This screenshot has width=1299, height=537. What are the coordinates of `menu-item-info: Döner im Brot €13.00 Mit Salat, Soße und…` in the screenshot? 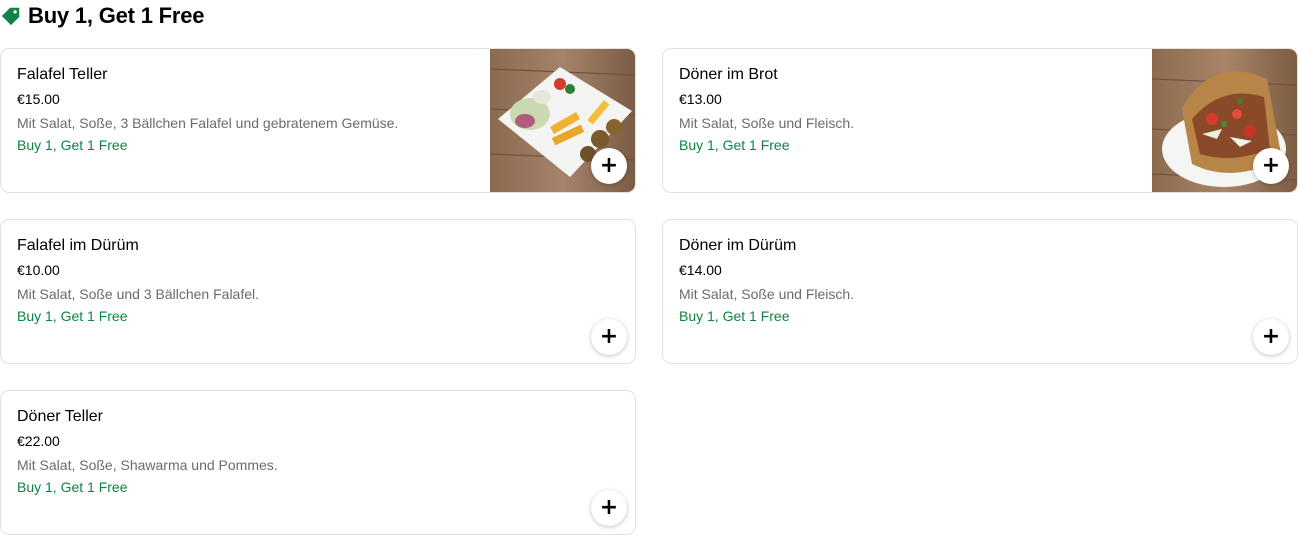 It's located at (766, 109).